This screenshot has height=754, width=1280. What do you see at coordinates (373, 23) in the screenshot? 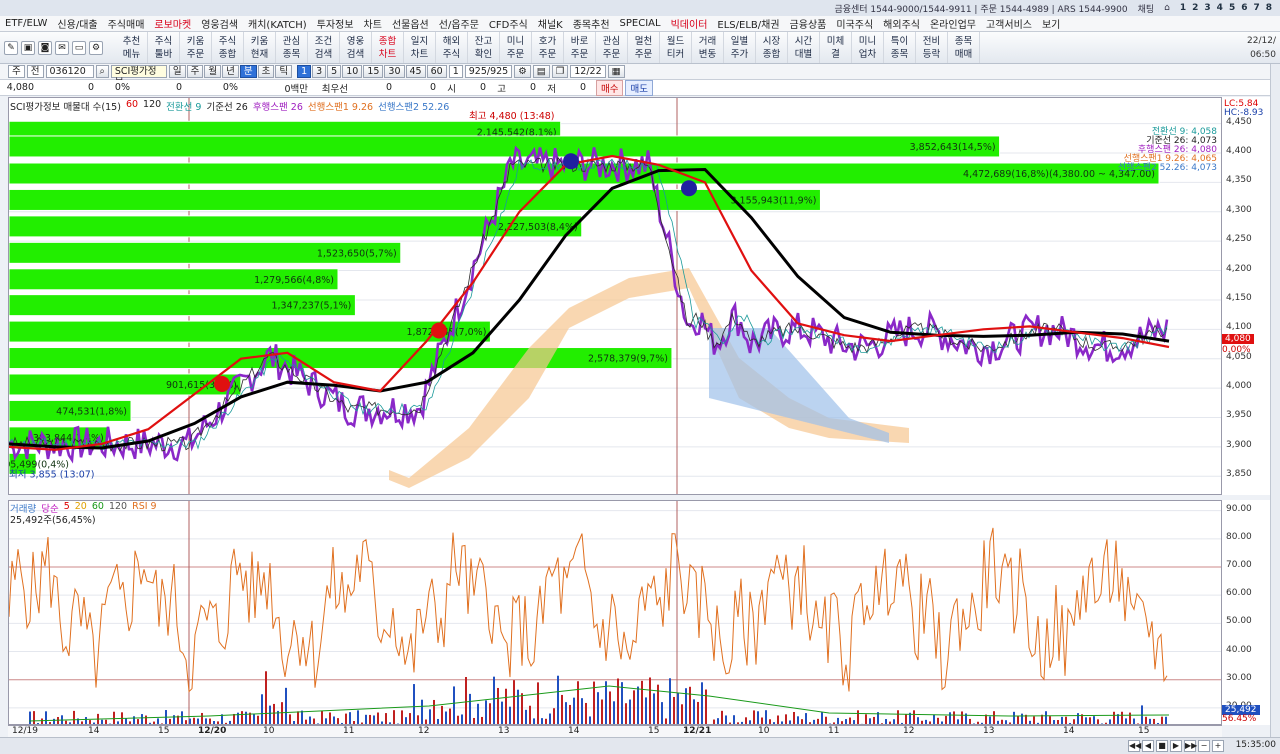
I see `menu-item-7: 차트` at bounding box center [373, 23].